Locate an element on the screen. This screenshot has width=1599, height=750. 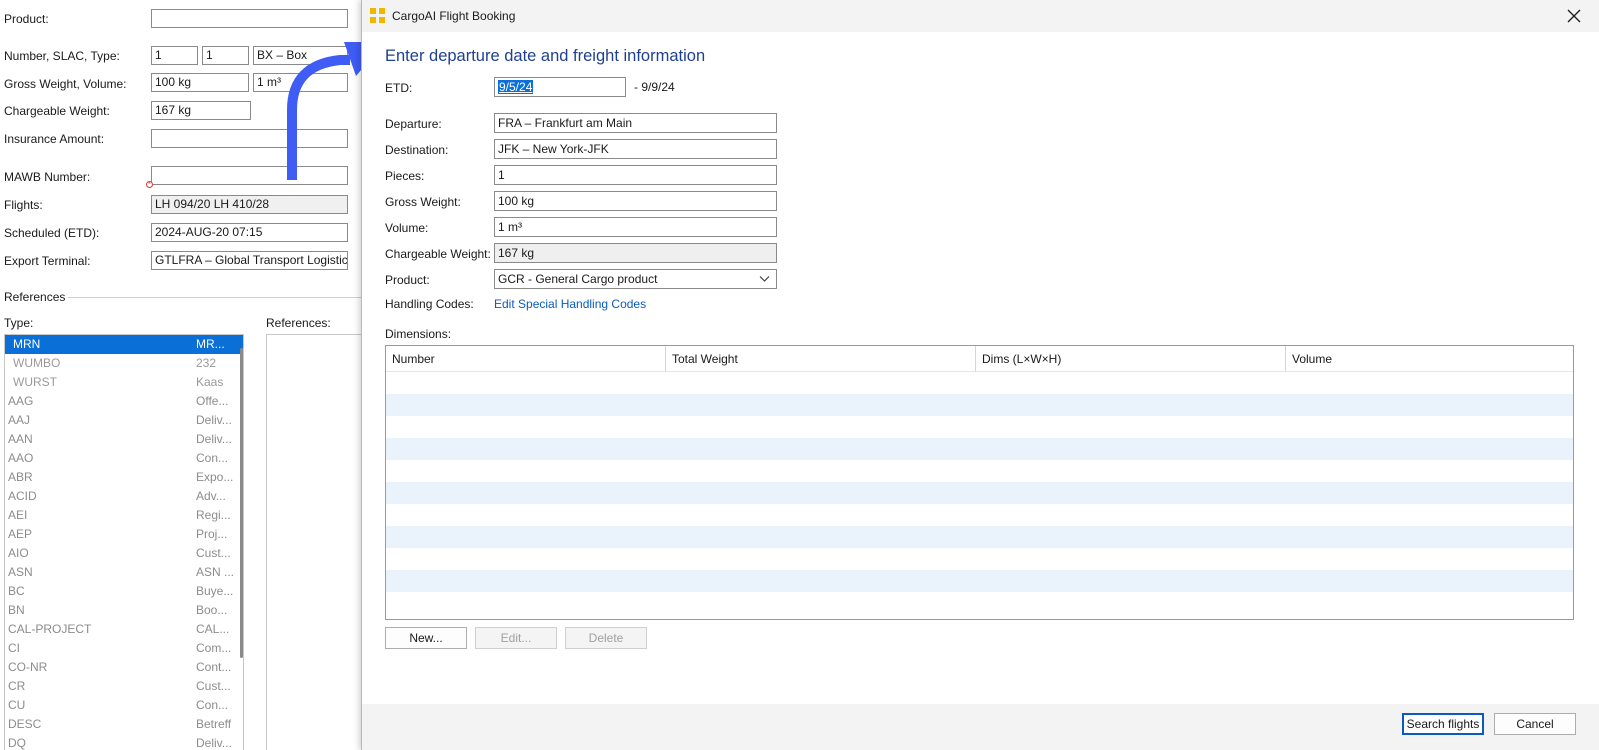
destination-input: JFK – New York-JFK is located at coordinates (635, 149).